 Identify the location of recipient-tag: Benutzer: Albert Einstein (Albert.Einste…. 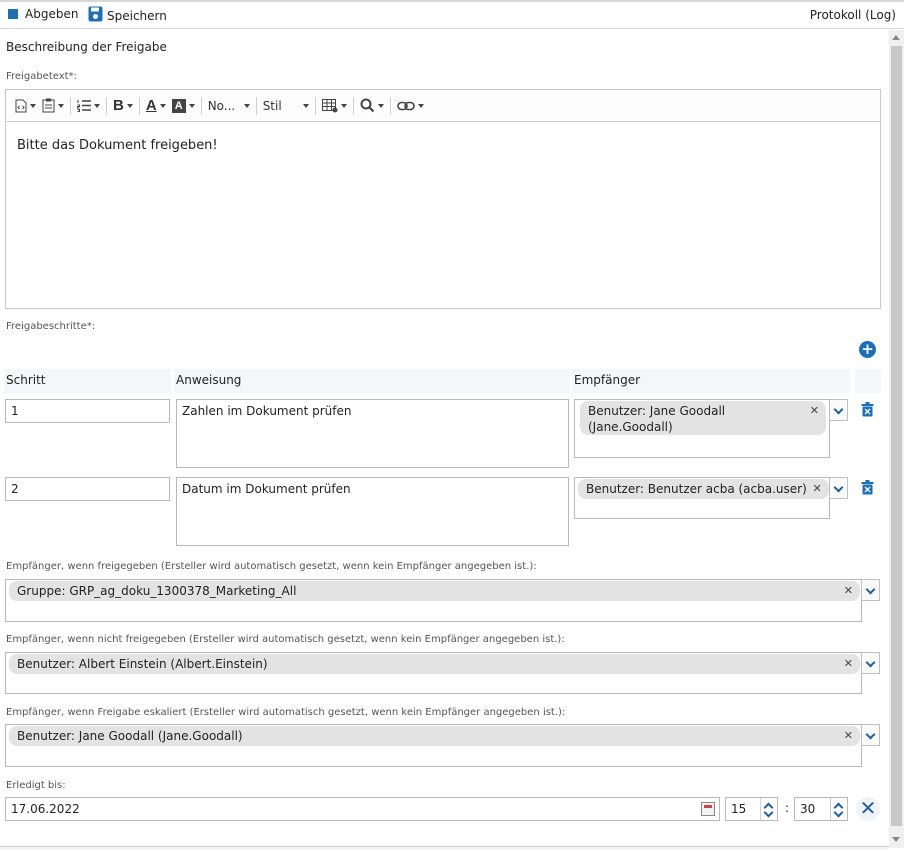
(434, 664).